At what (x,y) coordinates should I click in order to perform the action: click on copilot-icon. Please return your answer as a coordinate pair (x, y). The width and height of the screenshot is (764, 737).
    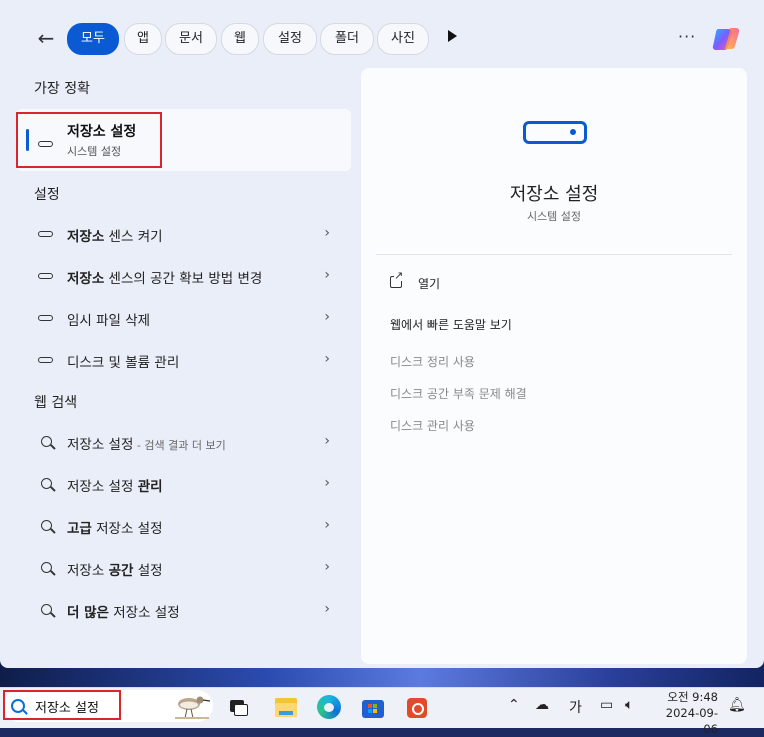
    Looking at the image, I should click on (727, 39).